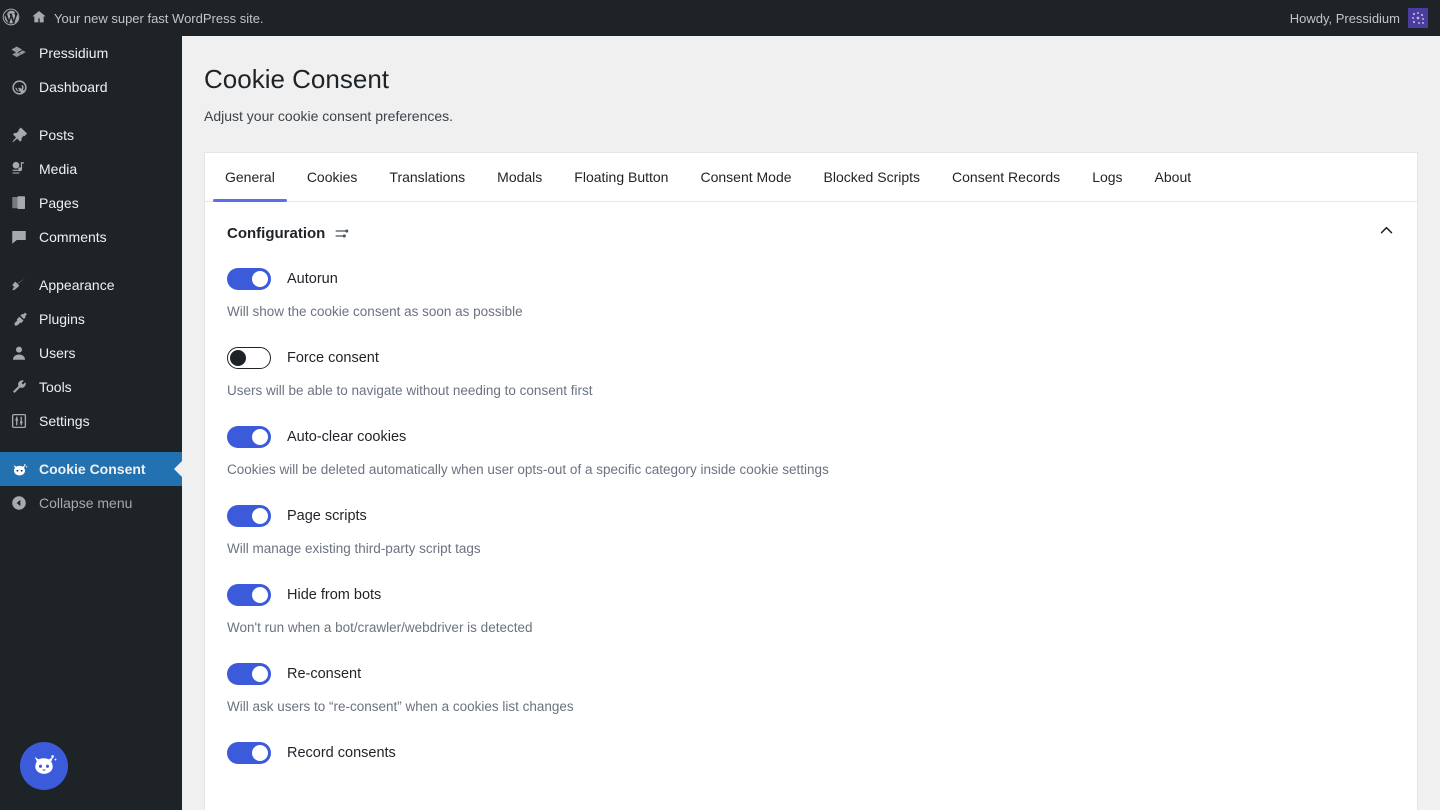  I want to click on tab-label: Consent Records, so click(1006, 177).